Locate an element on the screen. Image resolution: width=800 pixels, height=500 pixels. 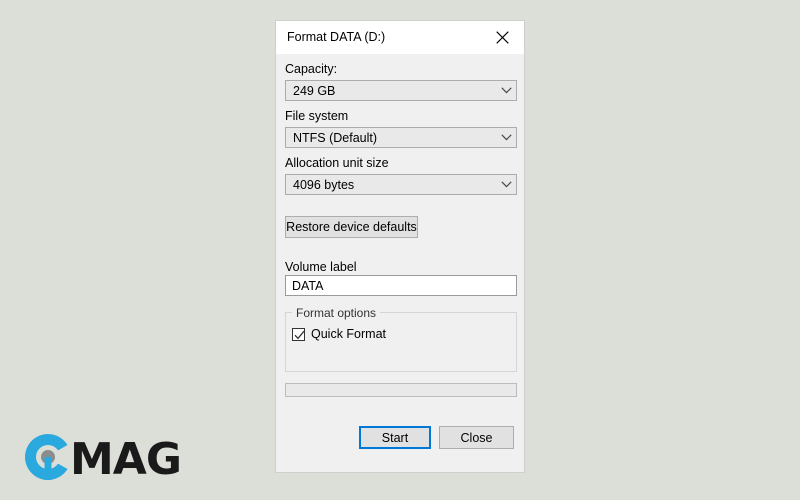
start-button: Start is located at coordinates (395, 437).